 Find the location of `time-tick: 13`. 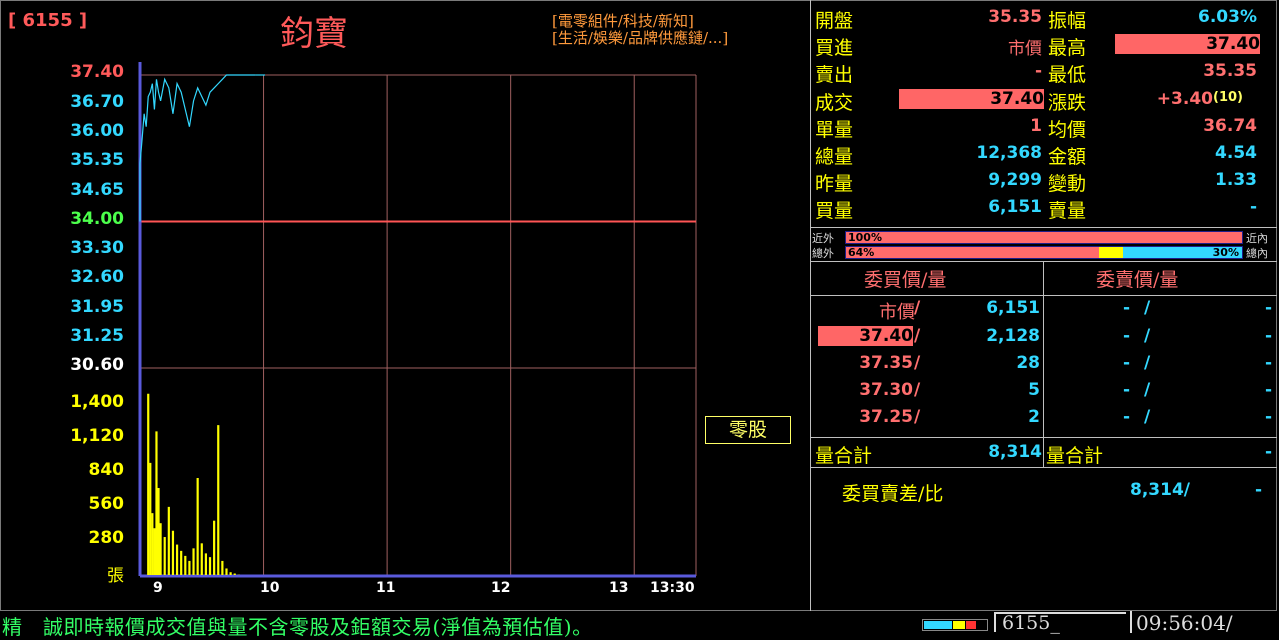

time-tick: 13 is located at coordinates (619, 588).